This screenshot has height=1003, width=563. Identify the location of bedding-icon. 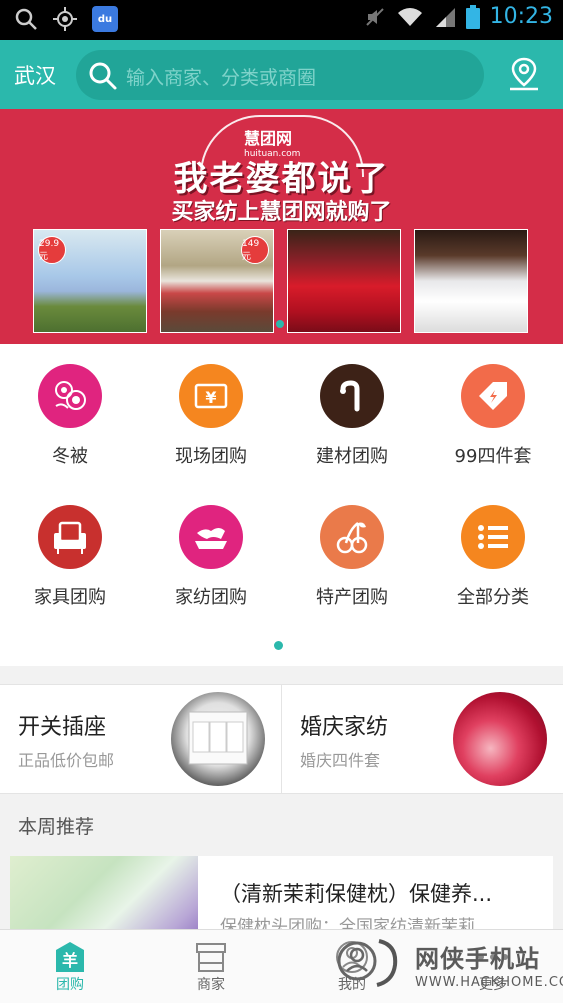
(211, 537).